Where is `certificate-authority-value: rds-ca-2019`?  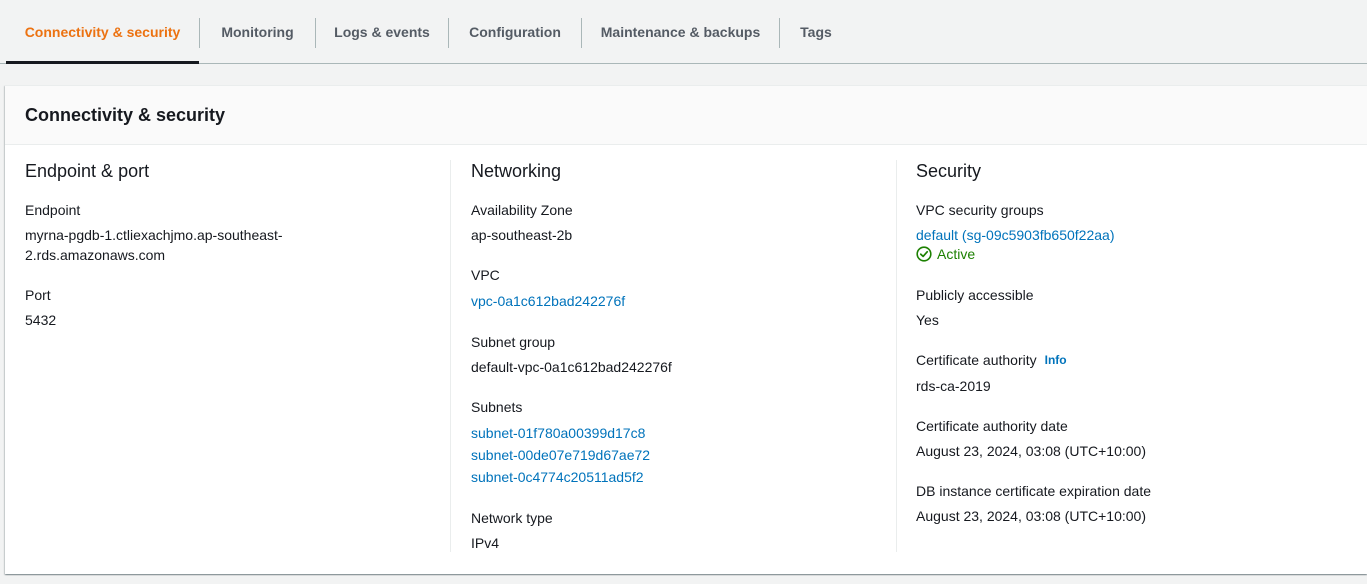 certificate-authority-value: rds-ca-2019 is located at coordinates (953, 386).